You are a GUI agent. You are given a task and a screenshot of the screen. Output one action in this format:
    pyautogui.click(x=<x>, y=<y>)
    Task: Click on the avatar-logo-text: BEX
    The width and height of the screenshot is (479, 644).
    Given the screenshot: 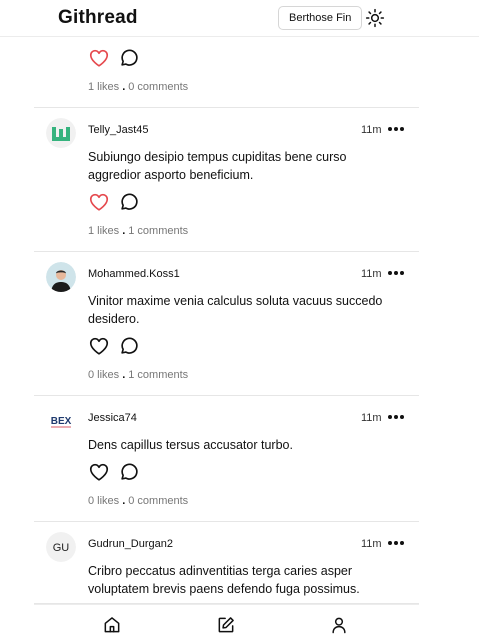 What is the action you would take?
    pyautogui.click(x=61, y=421)
    